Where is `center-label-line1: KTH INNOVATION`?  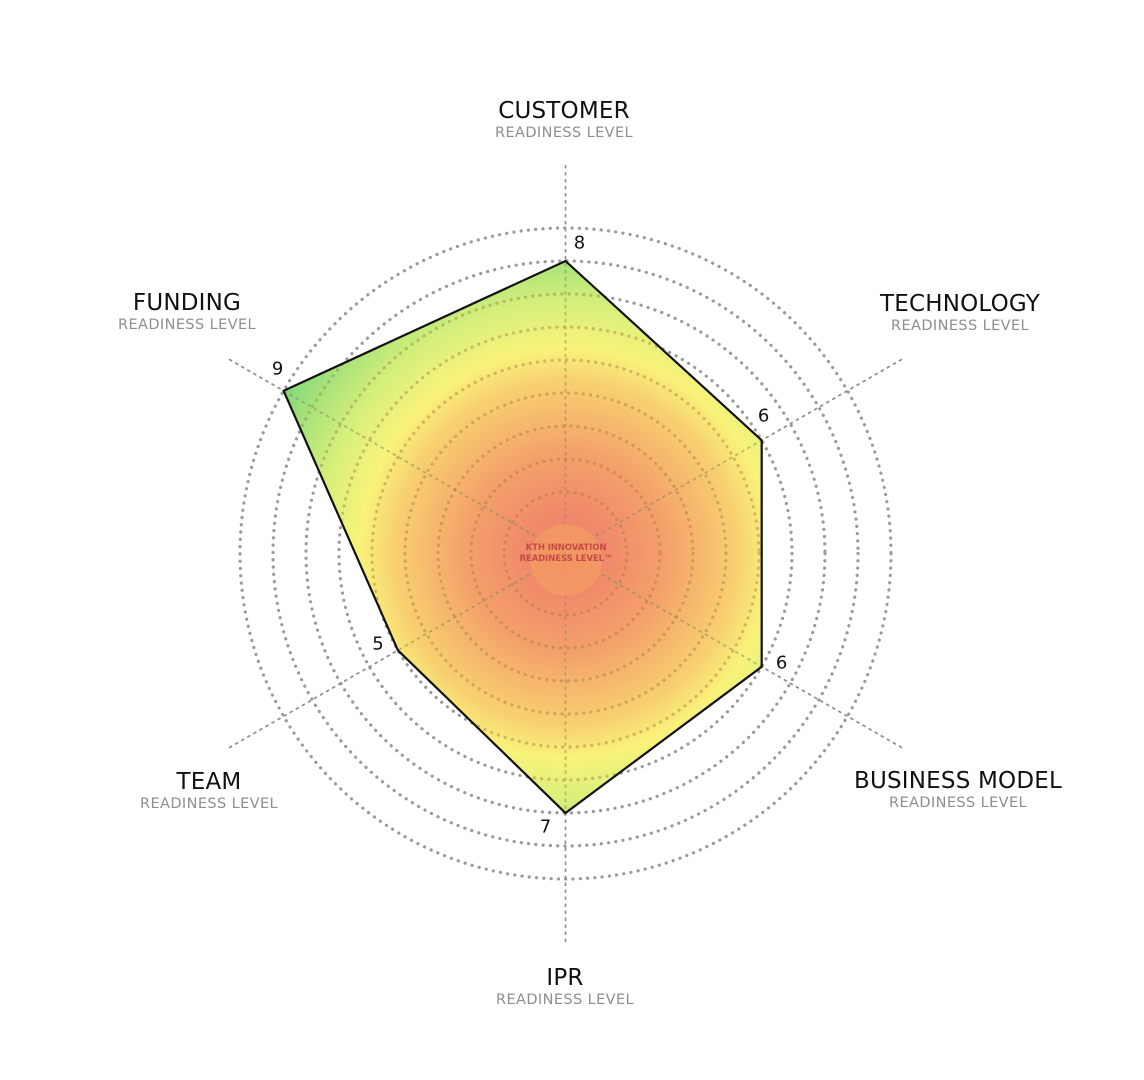 center-label-line1: KTH INNOVATION is located at coordinates (566, 548).